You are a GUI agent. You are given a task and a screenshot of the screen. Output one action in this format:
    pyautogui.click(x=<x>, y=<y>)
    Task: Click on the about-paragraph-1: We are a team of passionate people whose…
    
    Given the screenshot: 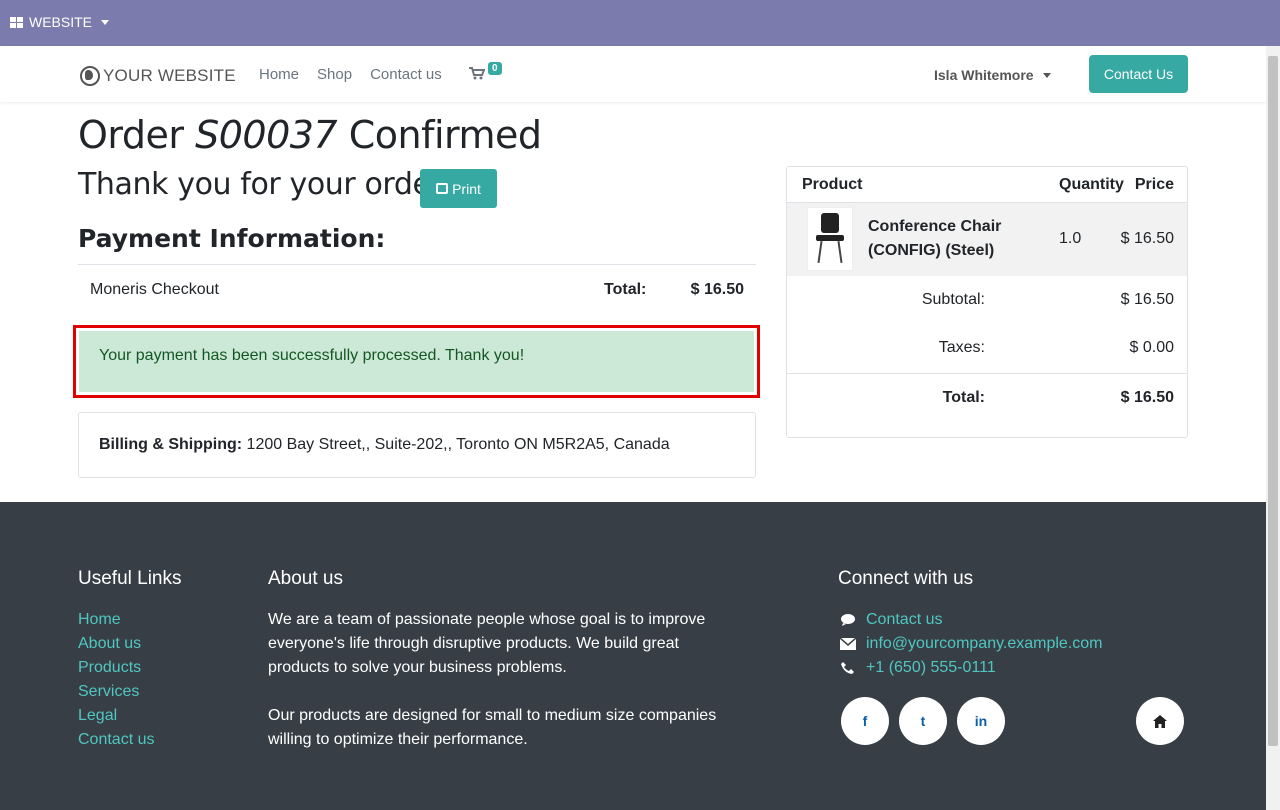 What is the action you would take?
    pyautogui.click(x=487, y=643)
    